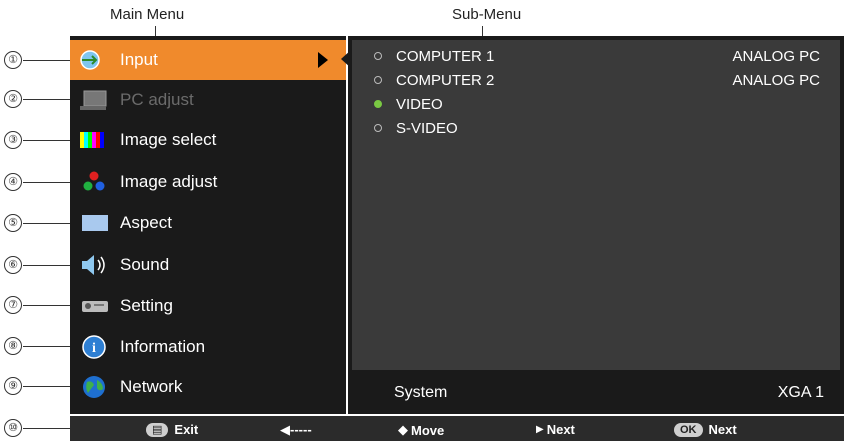  What do you see at coordinates (40, 306) in the screenshot?
I see `callout-7: ⑦` at bounding box center [40, 306].